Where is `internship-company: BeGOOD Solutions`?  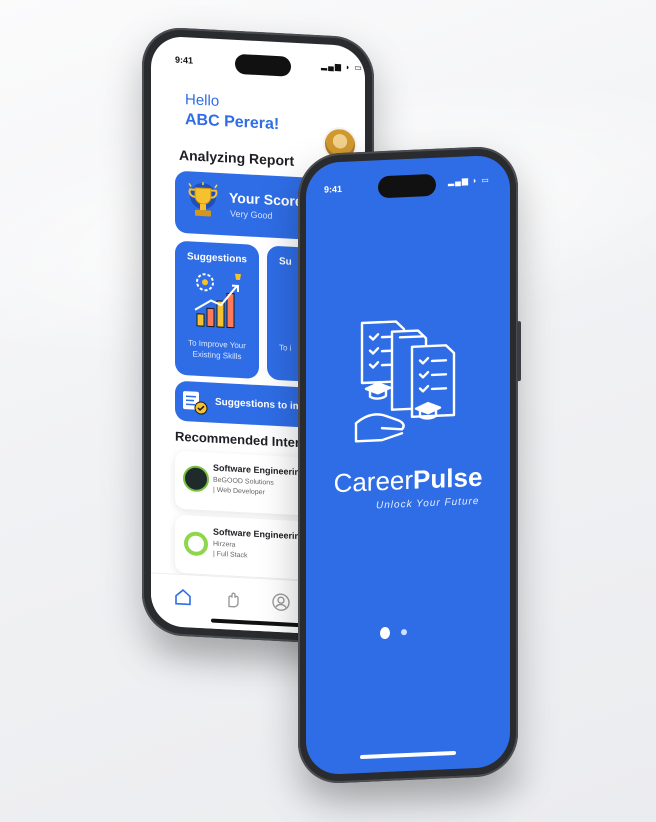
internship-company: BeGOOD Solutions is located at coordinates (243, 481).